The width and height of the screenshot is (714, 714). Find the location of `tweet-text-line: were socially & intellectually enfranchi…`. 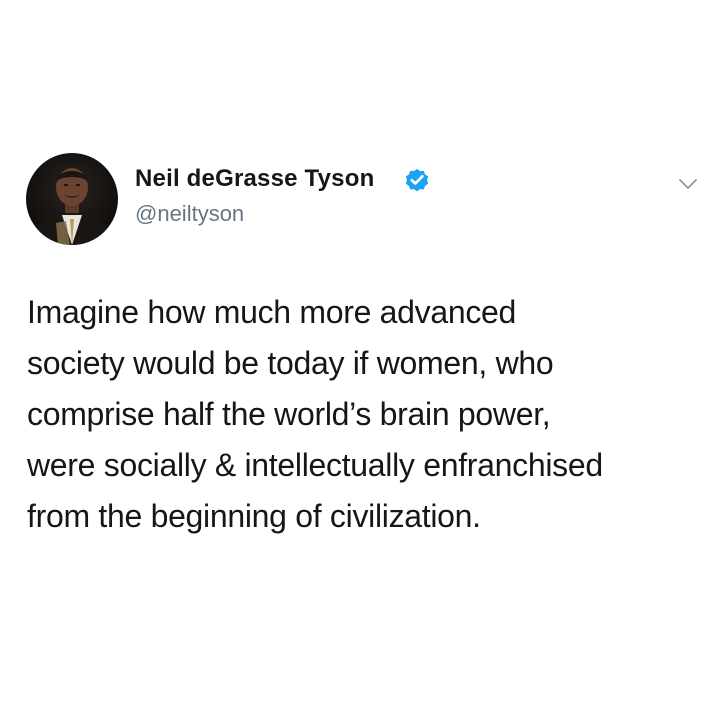

tweet-text-line: were socially & intellectually enfranchi… is located at coordinates (315, 465).